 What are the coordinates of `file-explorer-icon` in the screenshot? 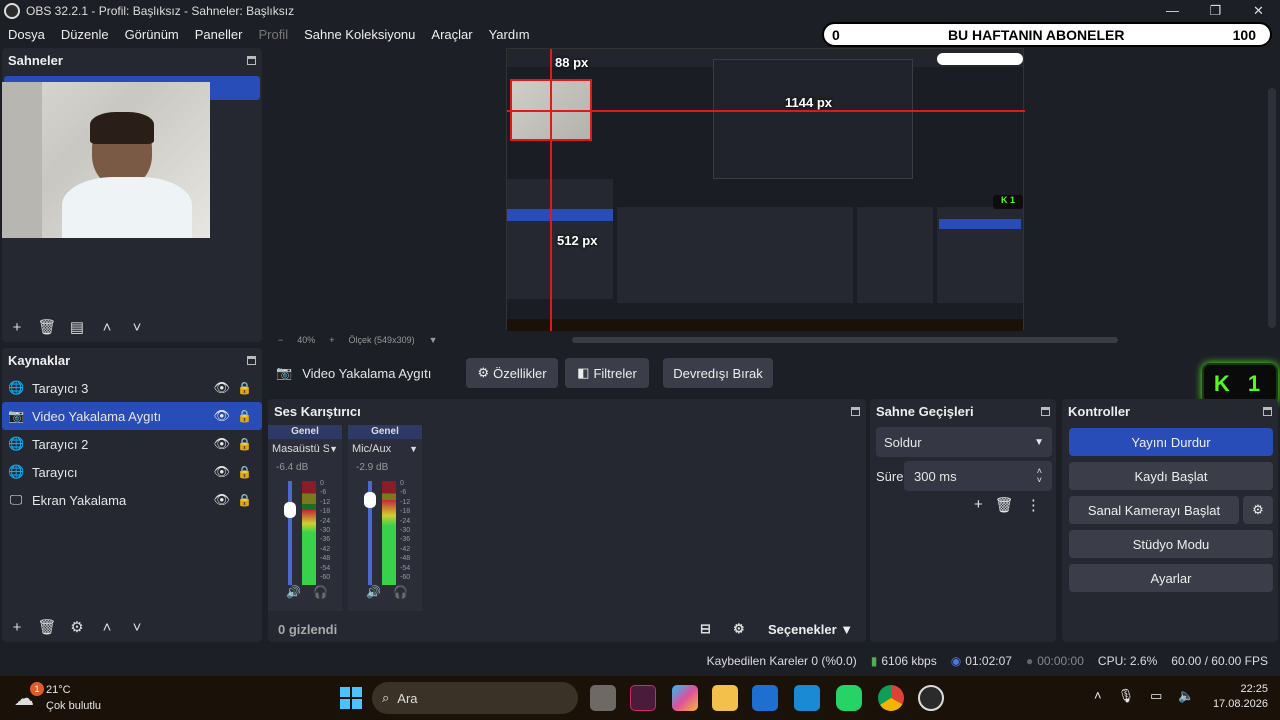 It's located at (725, 698).